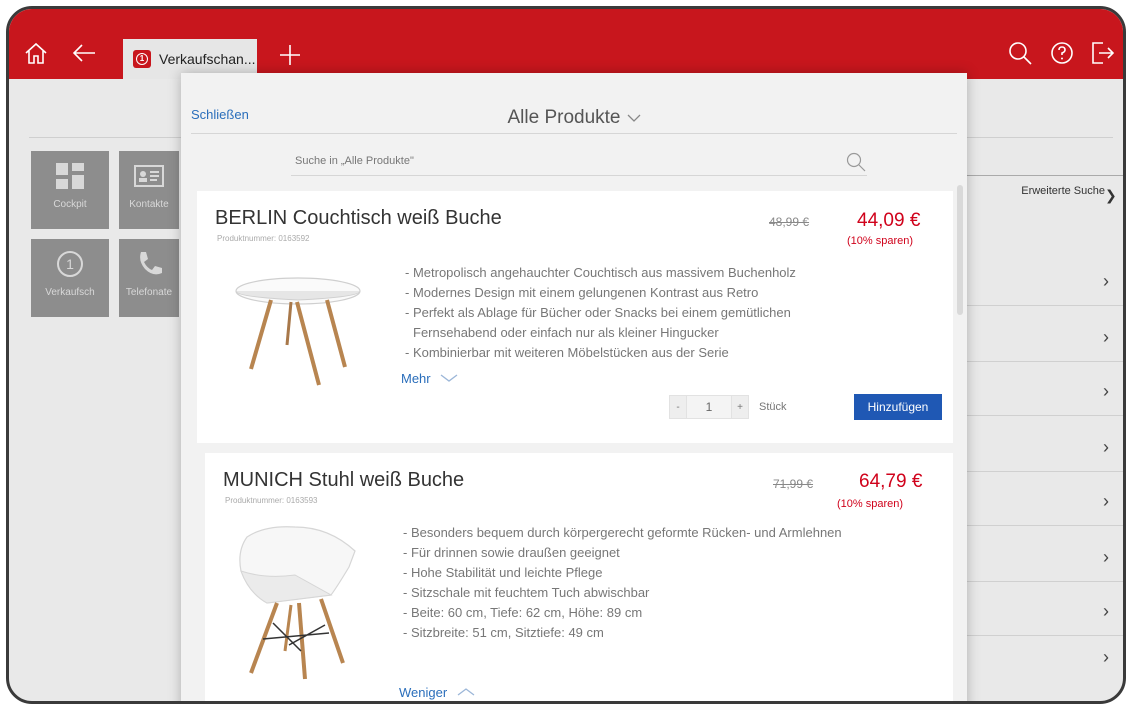 The width and height of the screenshot is (1132, 704). I want to click on search-placeholder: Suche in „Alle Produkte", so click(354, 161).